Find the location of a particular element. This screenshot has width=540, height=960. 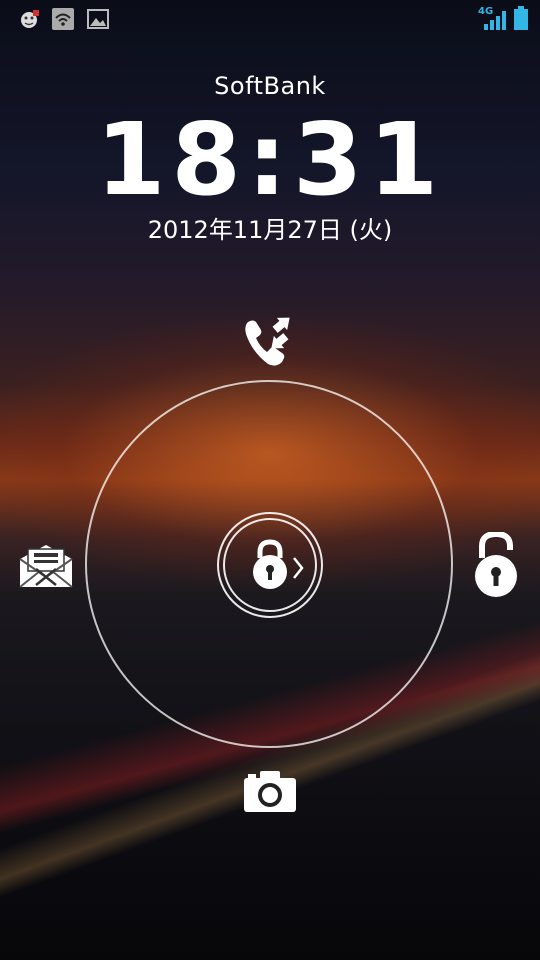

phone-icon is located at coordinates (270, 341).